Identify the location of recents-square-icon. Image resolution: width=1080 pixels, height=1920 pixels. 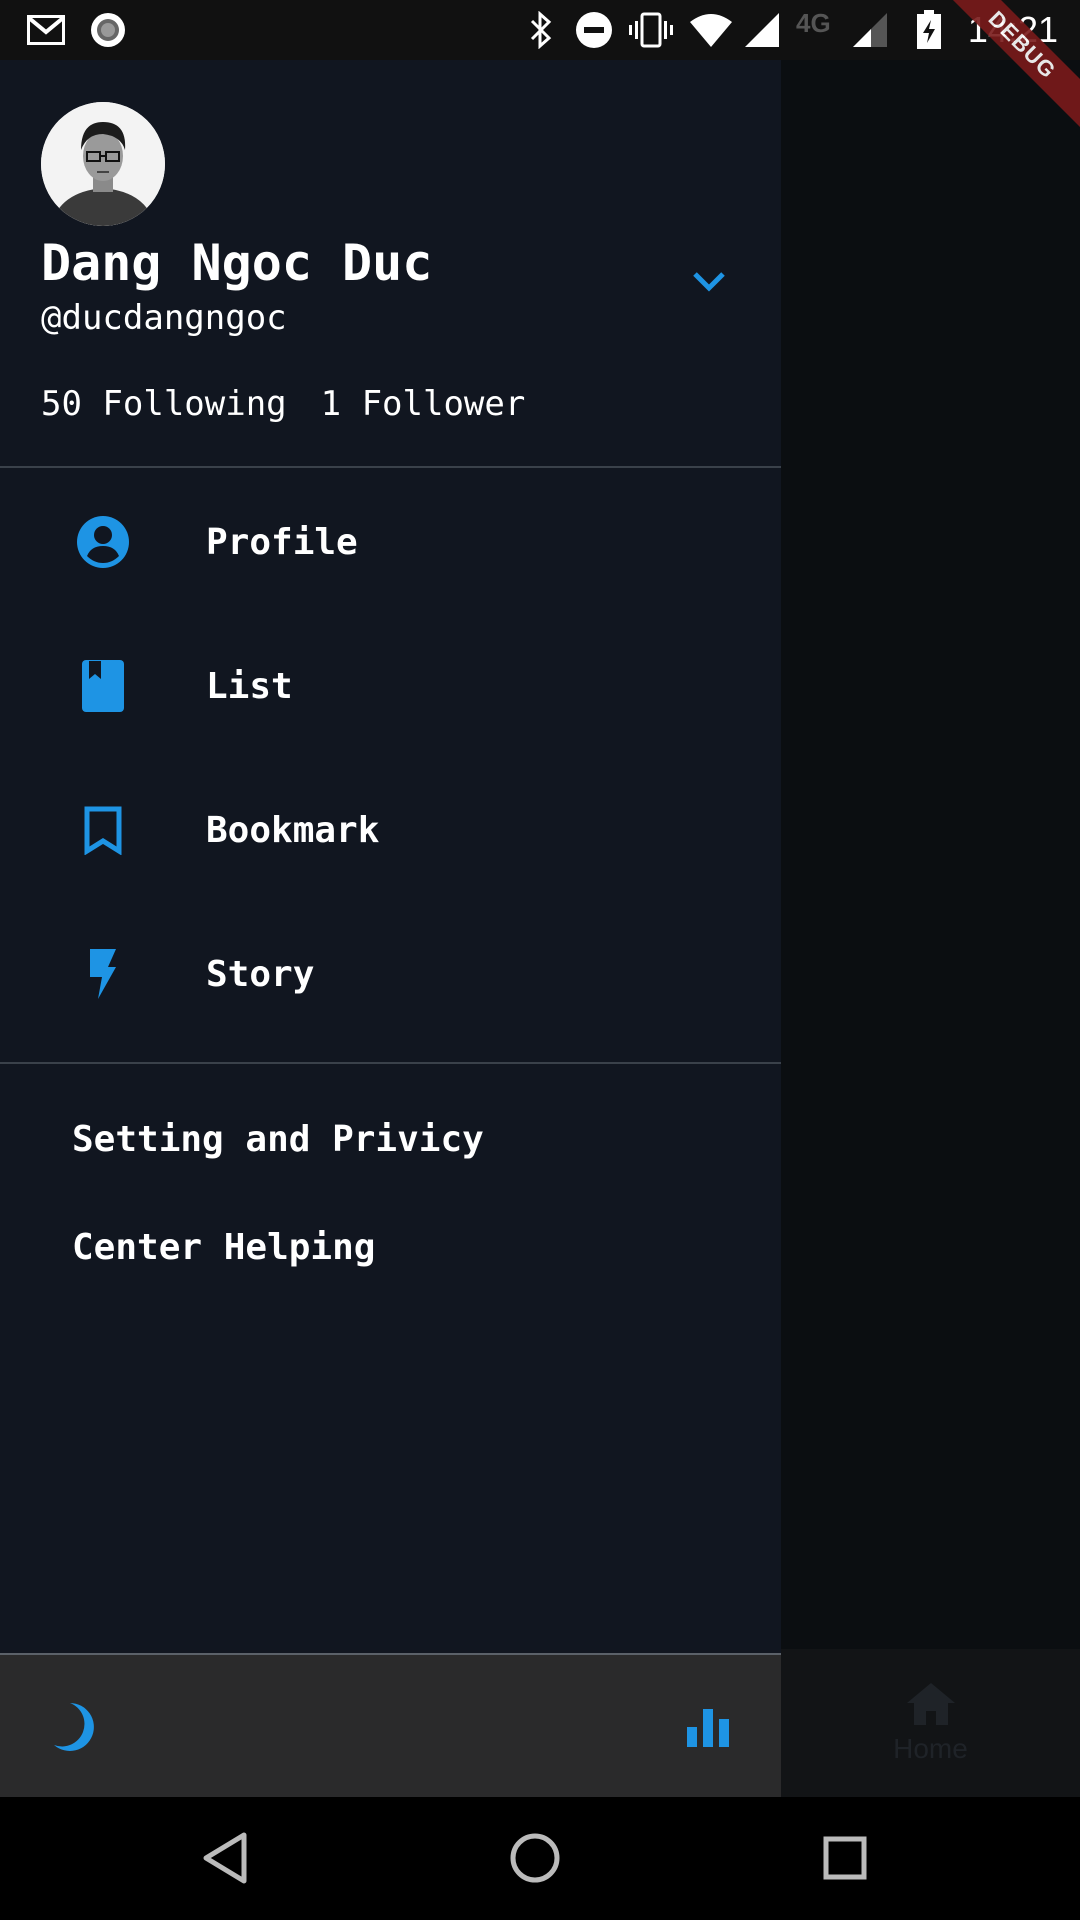
(845, 1858).